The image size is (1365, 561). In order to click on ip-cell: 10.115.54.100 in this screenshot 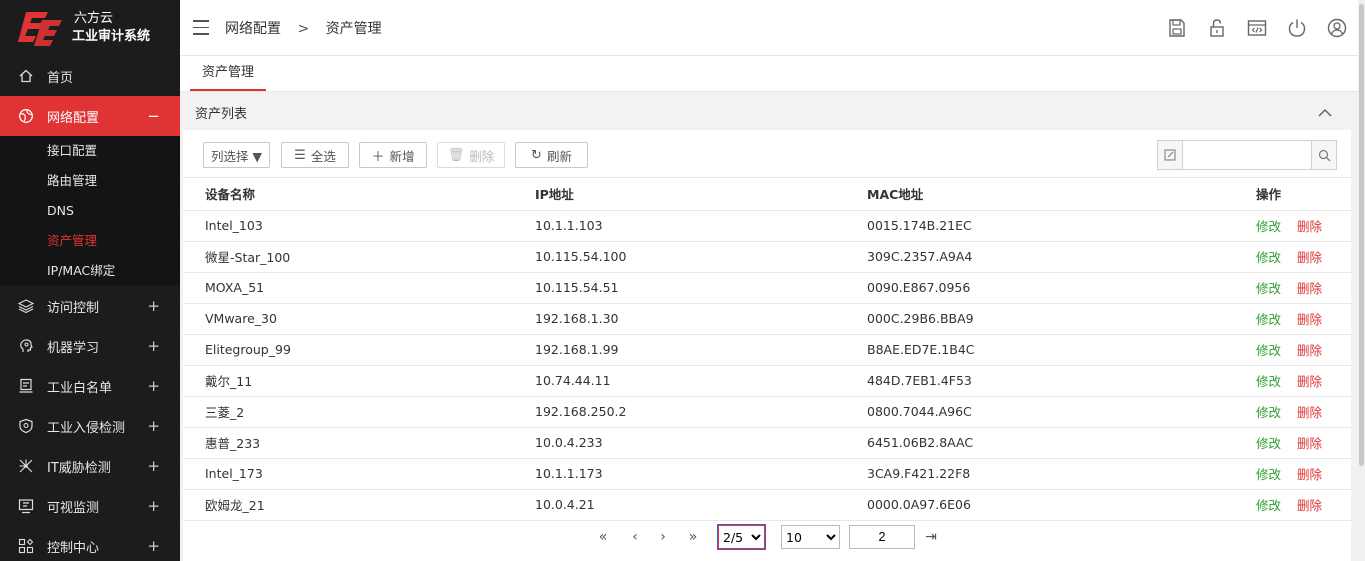, I will do `click(679, 257)`.